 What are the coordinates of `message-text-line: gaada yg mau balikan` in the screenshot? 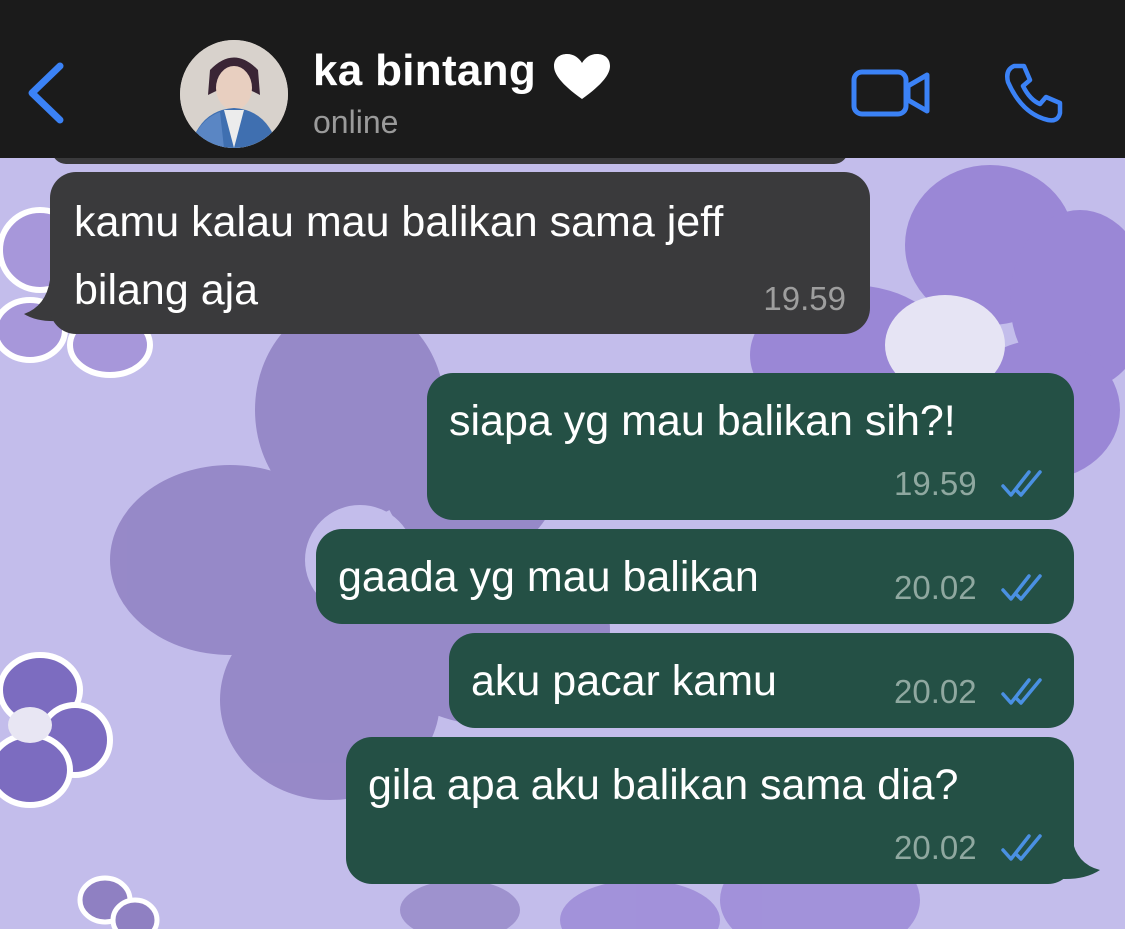 It's located at (548, 577).